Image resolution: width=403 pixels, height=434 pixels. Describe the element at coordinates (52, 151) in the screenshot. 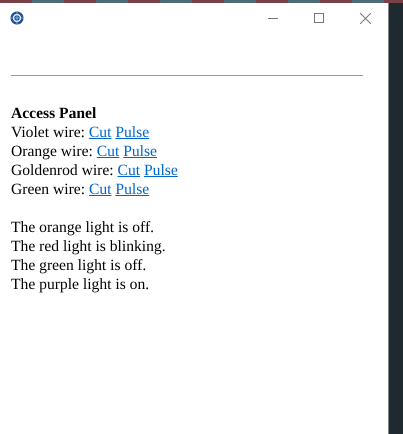

I see `wire-label: Orange wire:` at that location.